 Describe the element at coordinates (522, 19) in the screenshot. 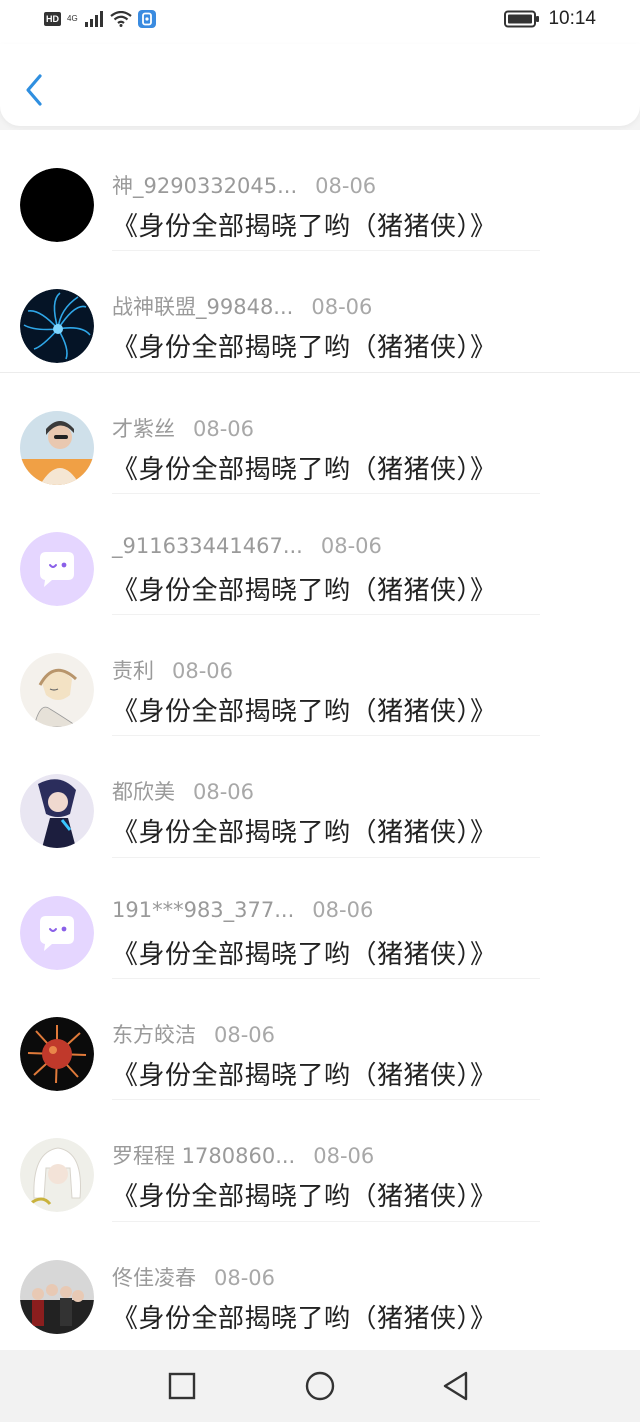

I see `battery-icon` at that location.